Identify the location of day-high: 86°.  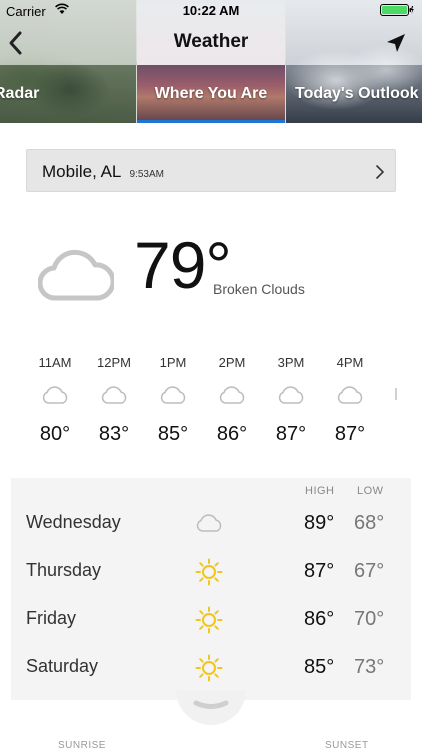
(319, 619).